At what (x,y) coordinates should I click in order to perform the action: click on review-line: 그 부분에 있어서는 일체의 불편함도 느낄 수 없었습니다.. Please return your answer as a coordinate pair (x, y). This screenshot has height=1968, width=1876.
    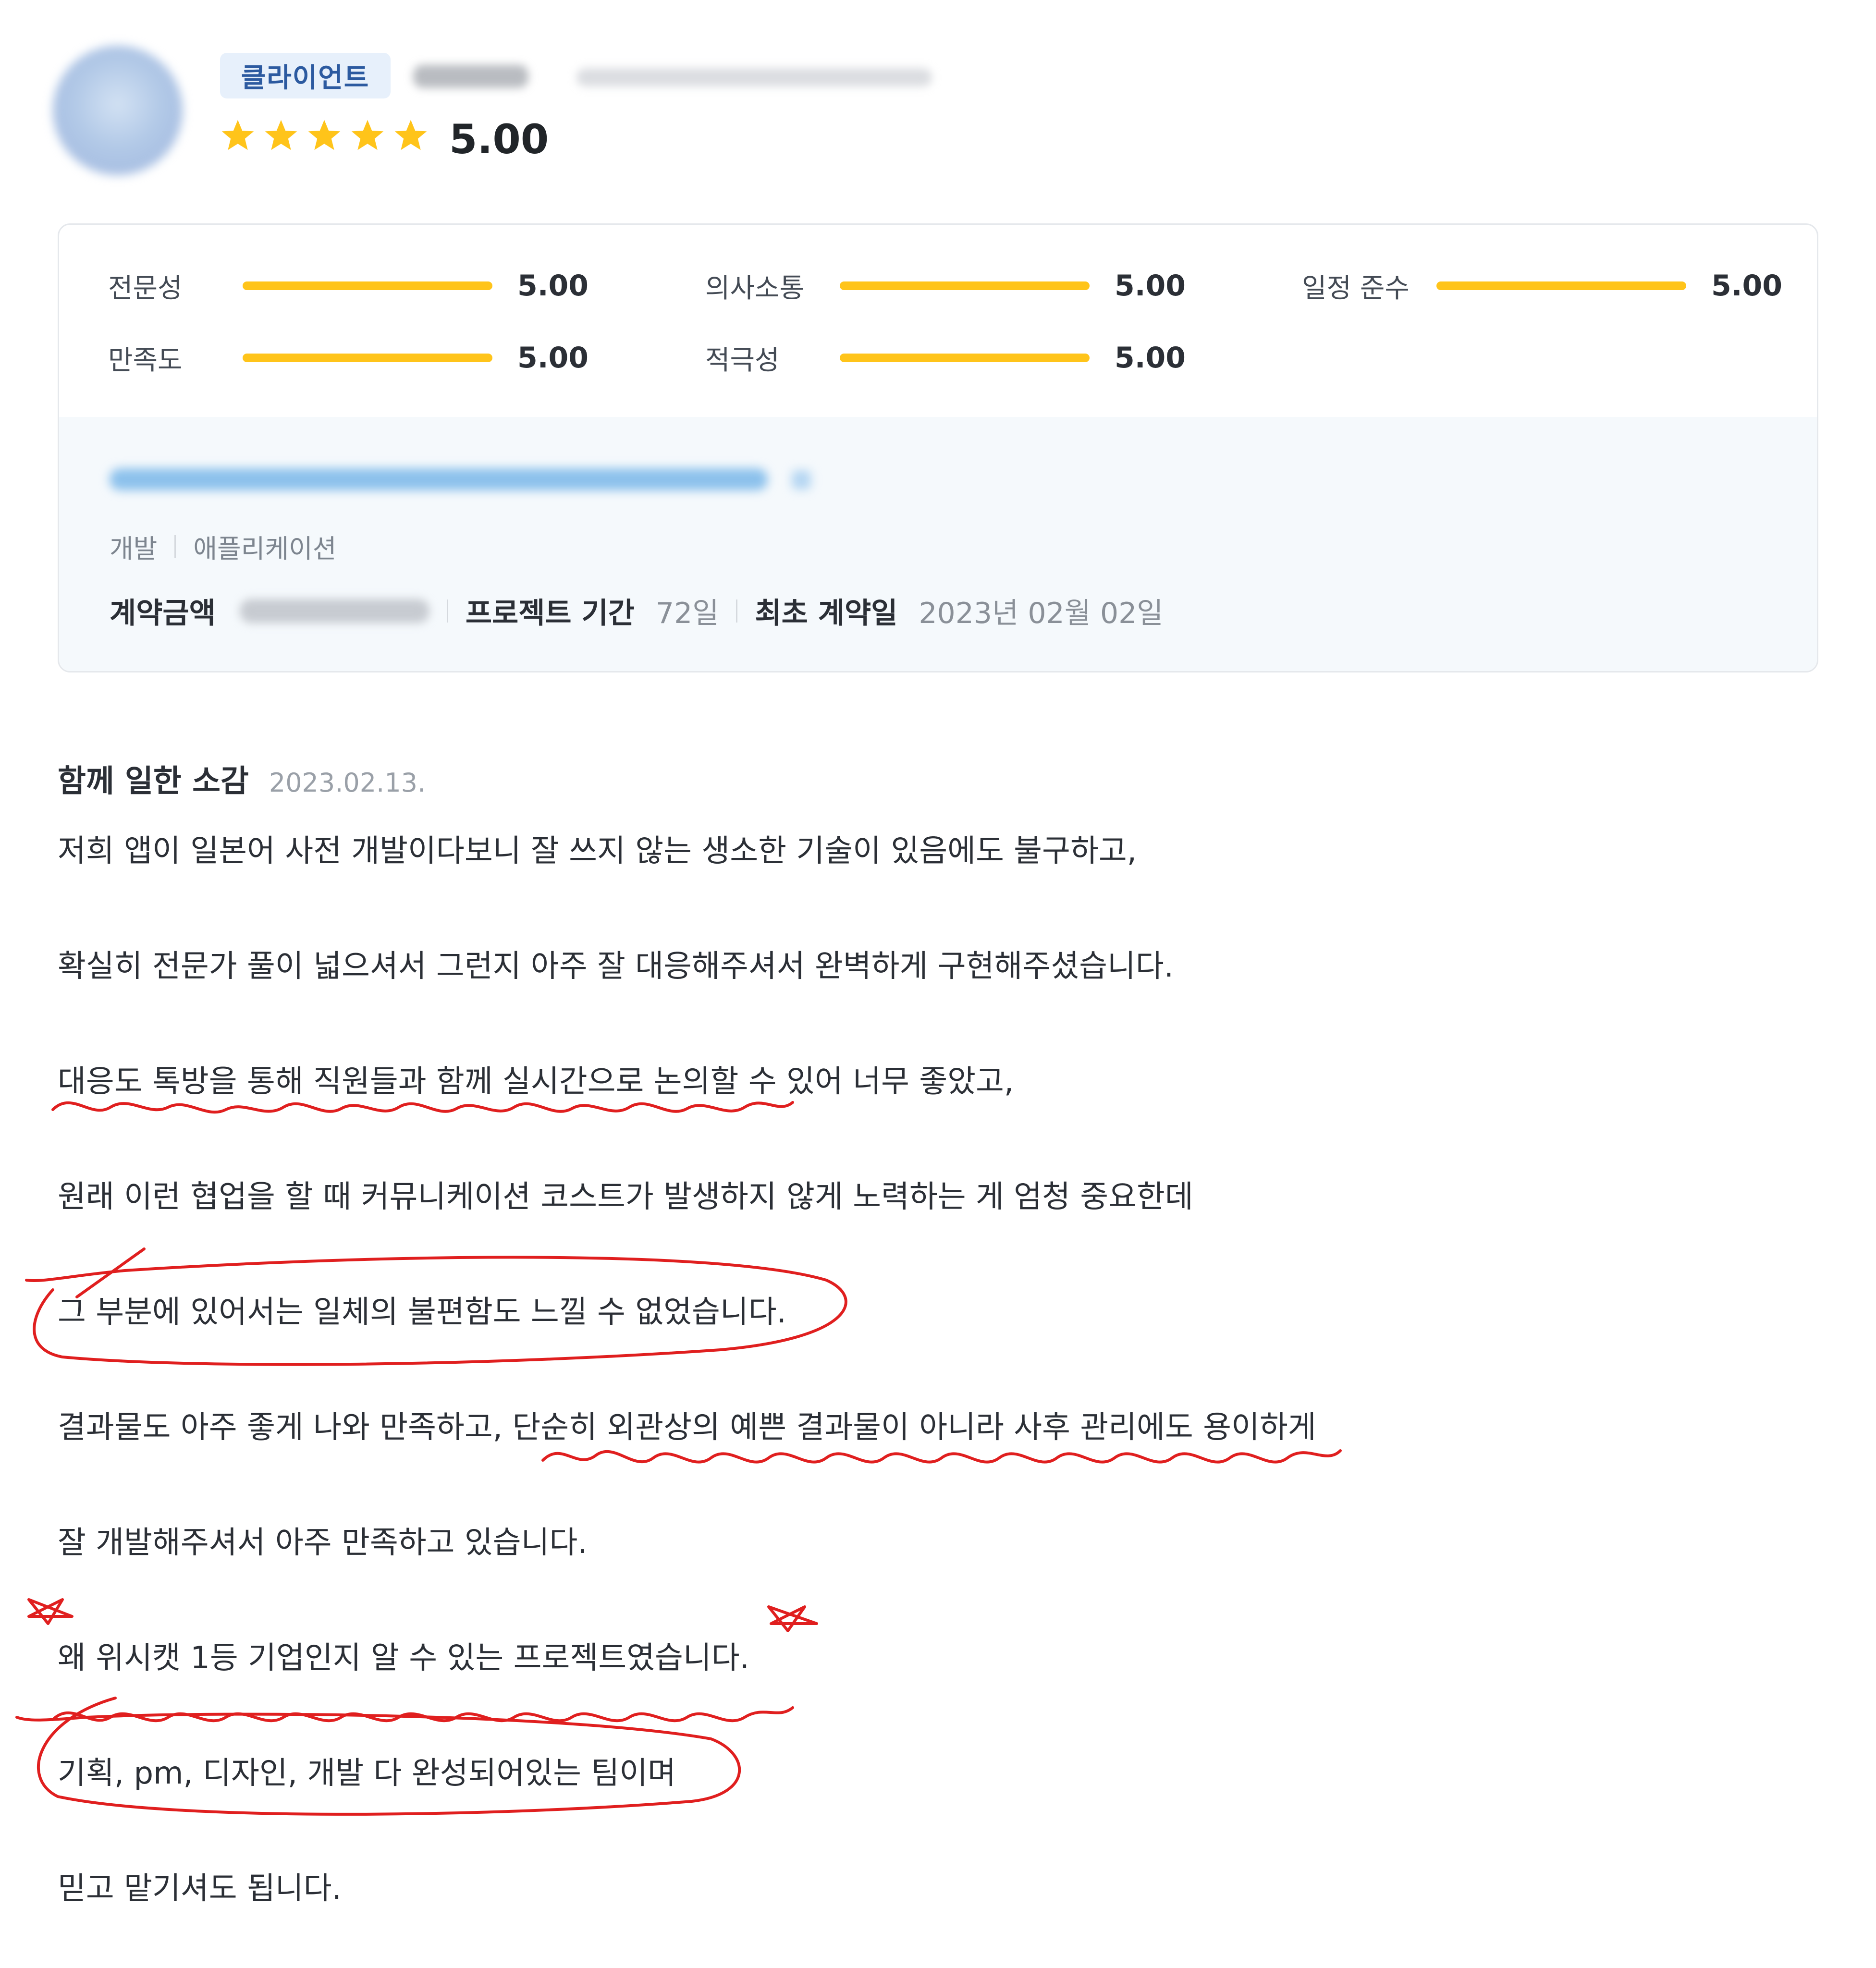
    Looking at the image, I should click on (422, 1313).